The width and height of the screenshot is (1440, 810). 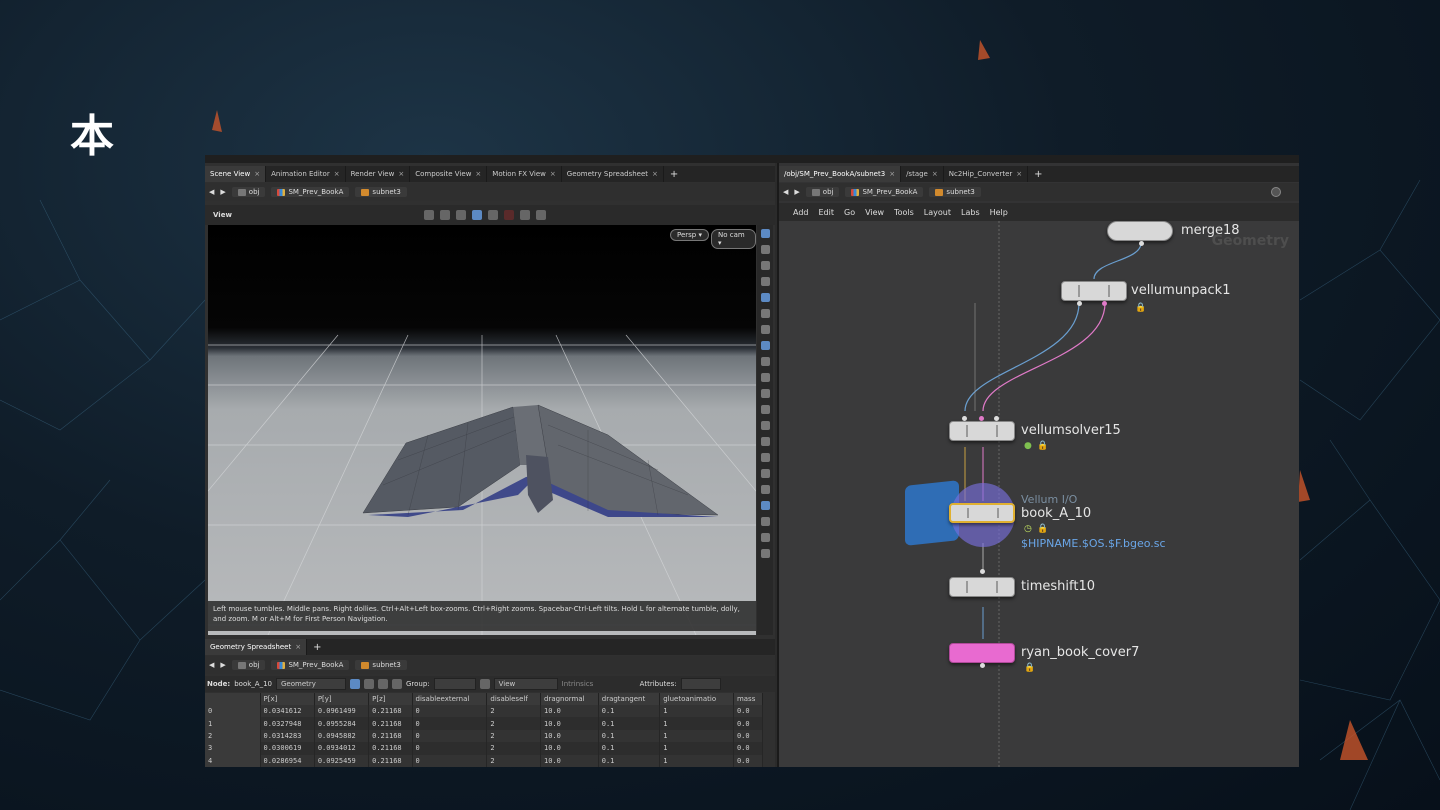 I want to click on column-header, so click(x=233, y=699).